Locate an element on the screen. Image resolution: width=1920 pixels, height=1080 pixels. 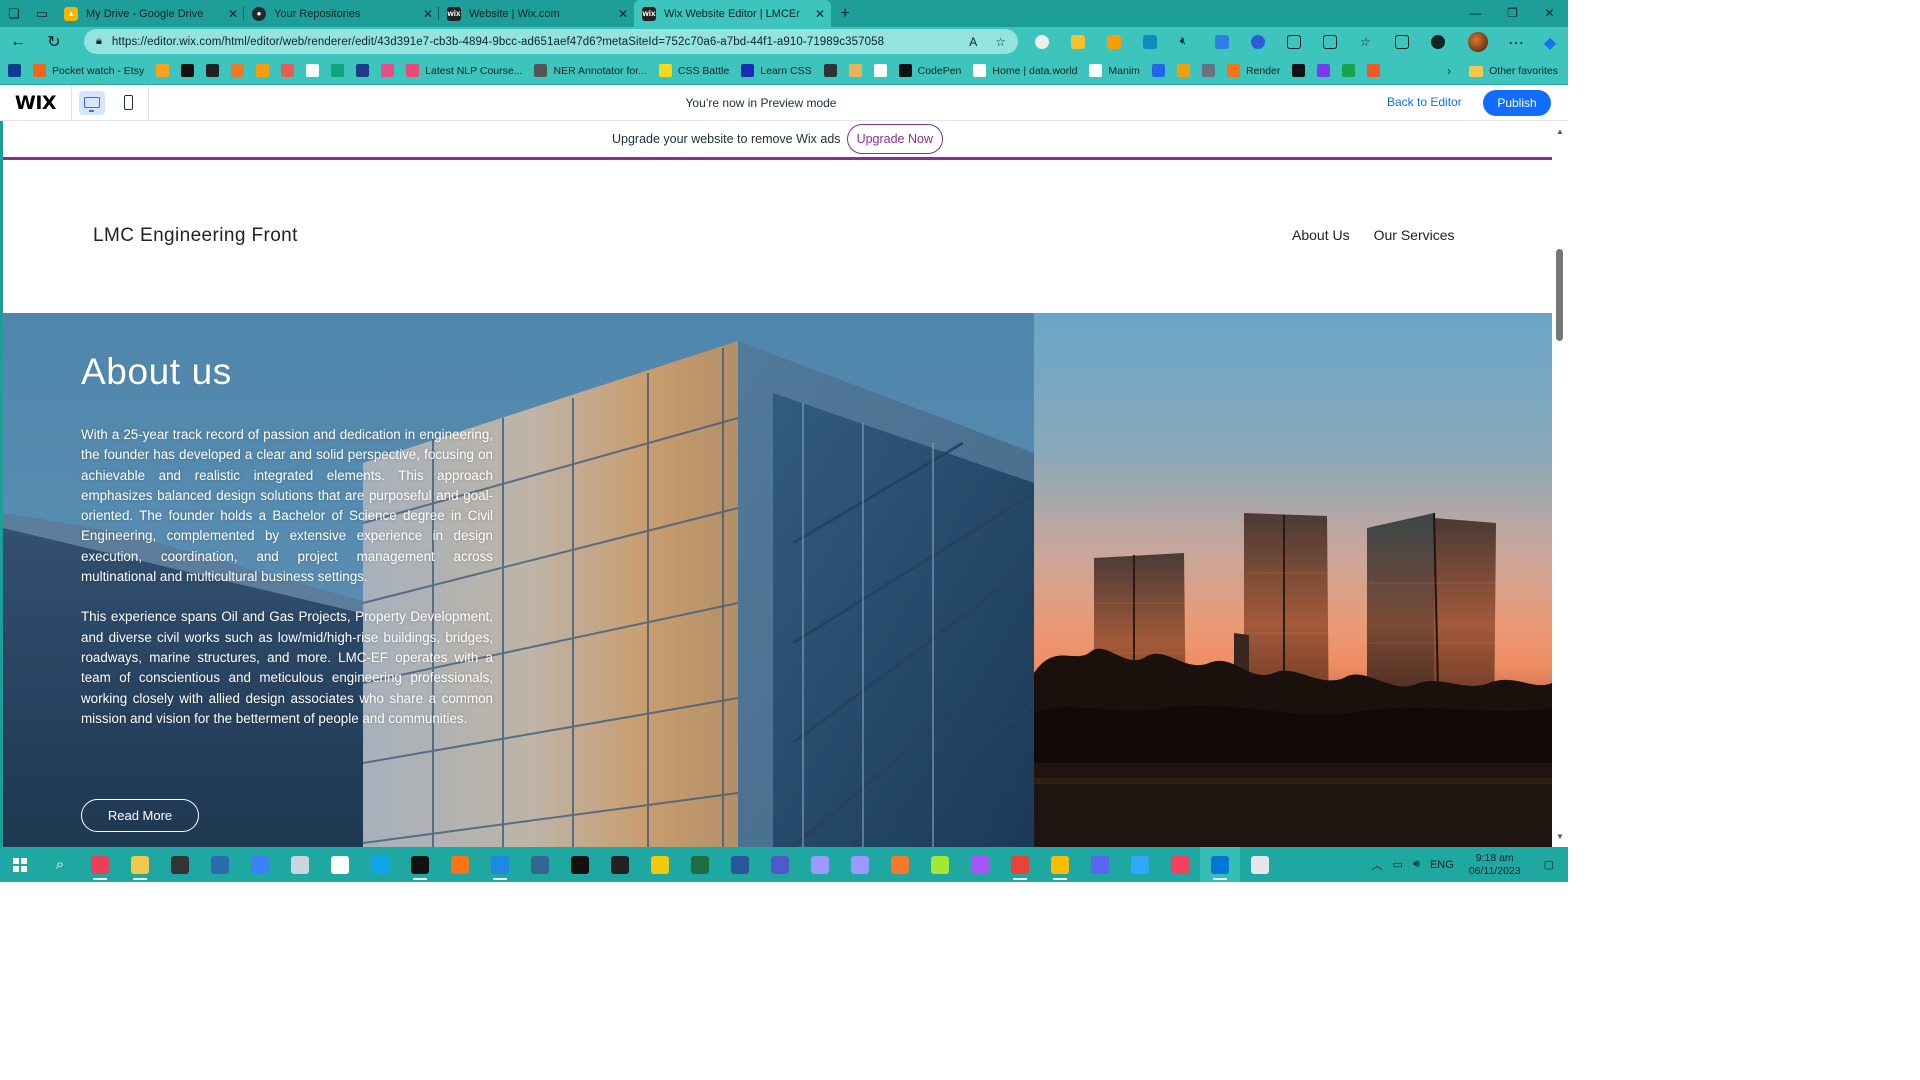
favorites-icon: ☆ is located at coordinates (1366, 42).